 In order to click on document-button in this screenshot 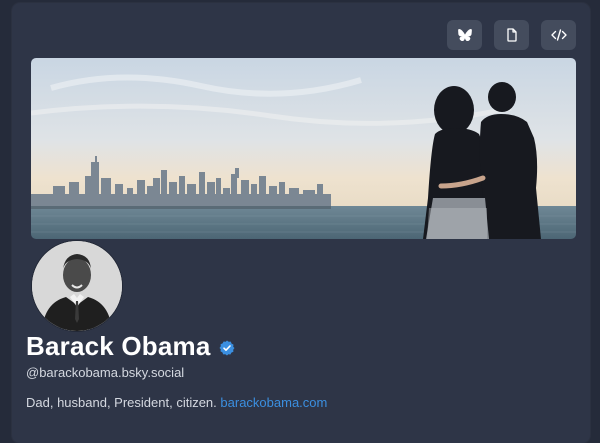, I will do `click(511, 35)`.